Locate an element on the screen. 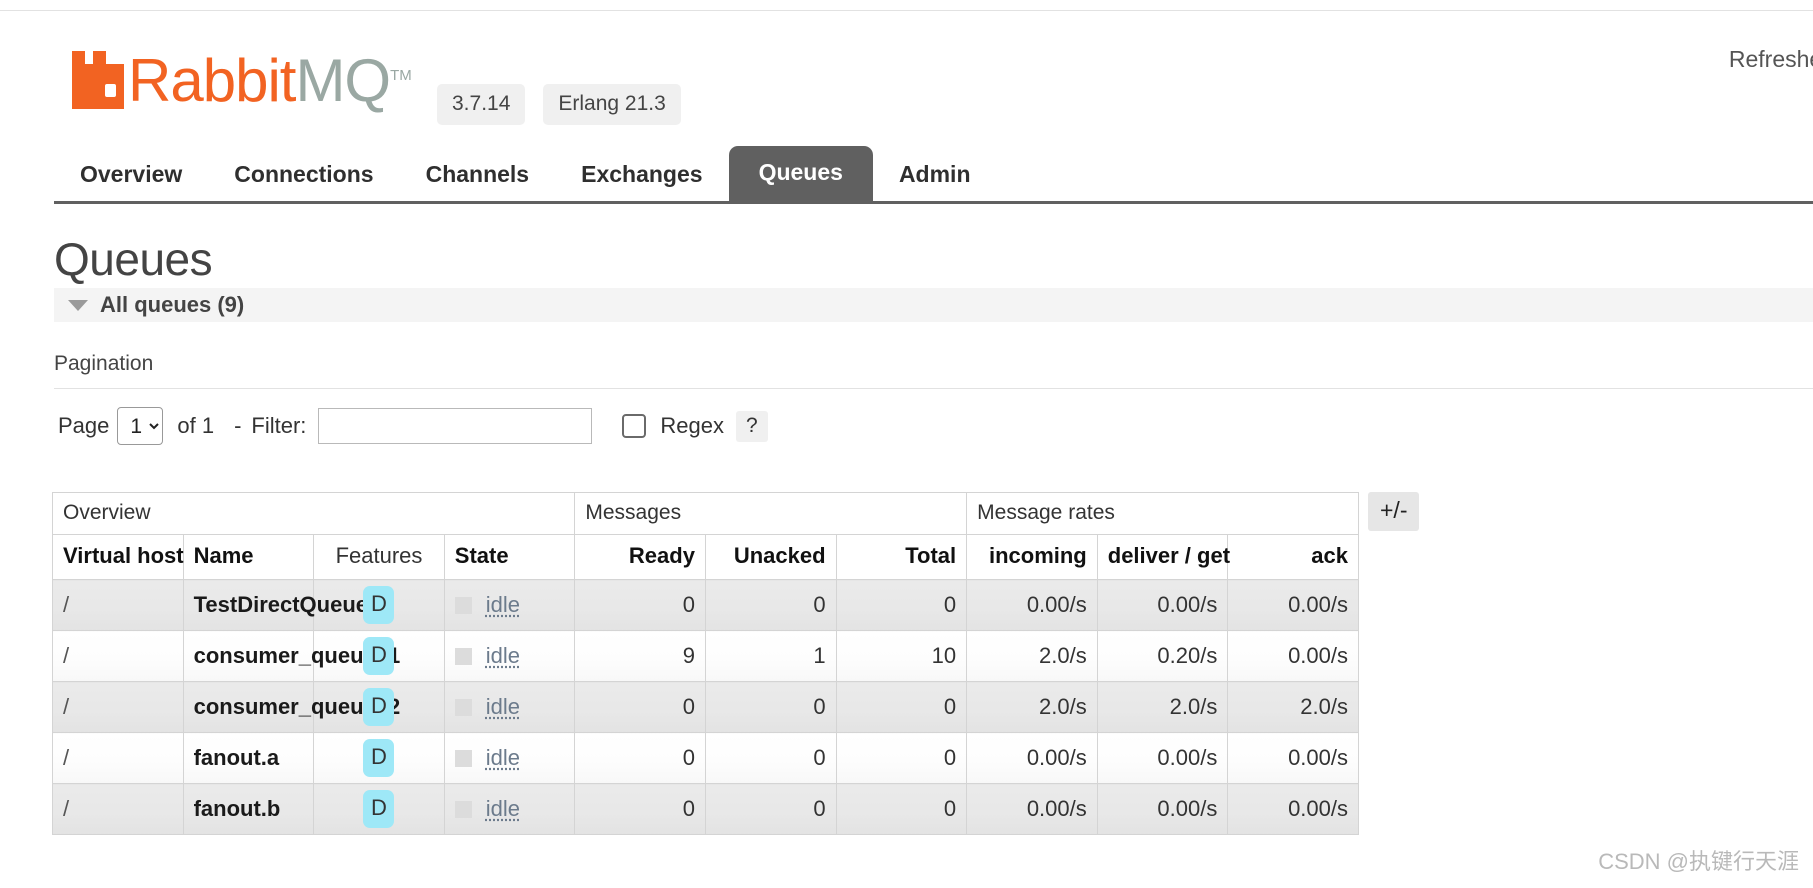 This screenshot has width=1813, height=888. cell-queue-name: TestDirectQueue is located at coordinates (275, 605).